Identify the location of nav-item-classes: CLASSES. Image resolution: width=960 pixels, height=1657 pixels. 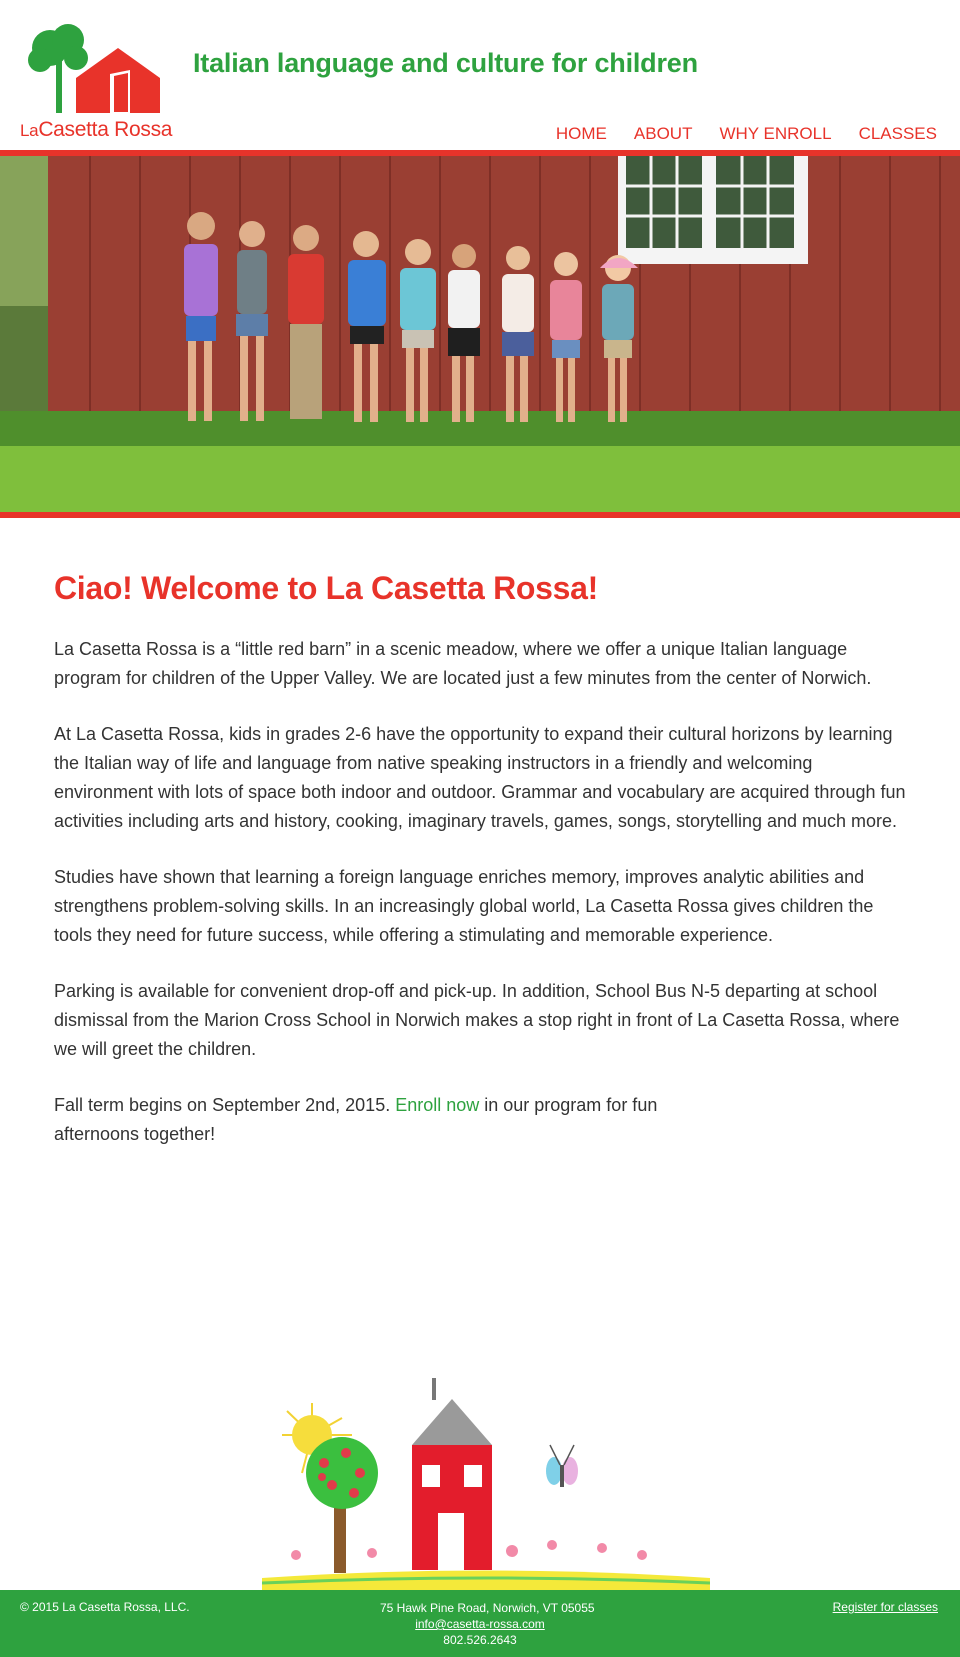
(898, 134).